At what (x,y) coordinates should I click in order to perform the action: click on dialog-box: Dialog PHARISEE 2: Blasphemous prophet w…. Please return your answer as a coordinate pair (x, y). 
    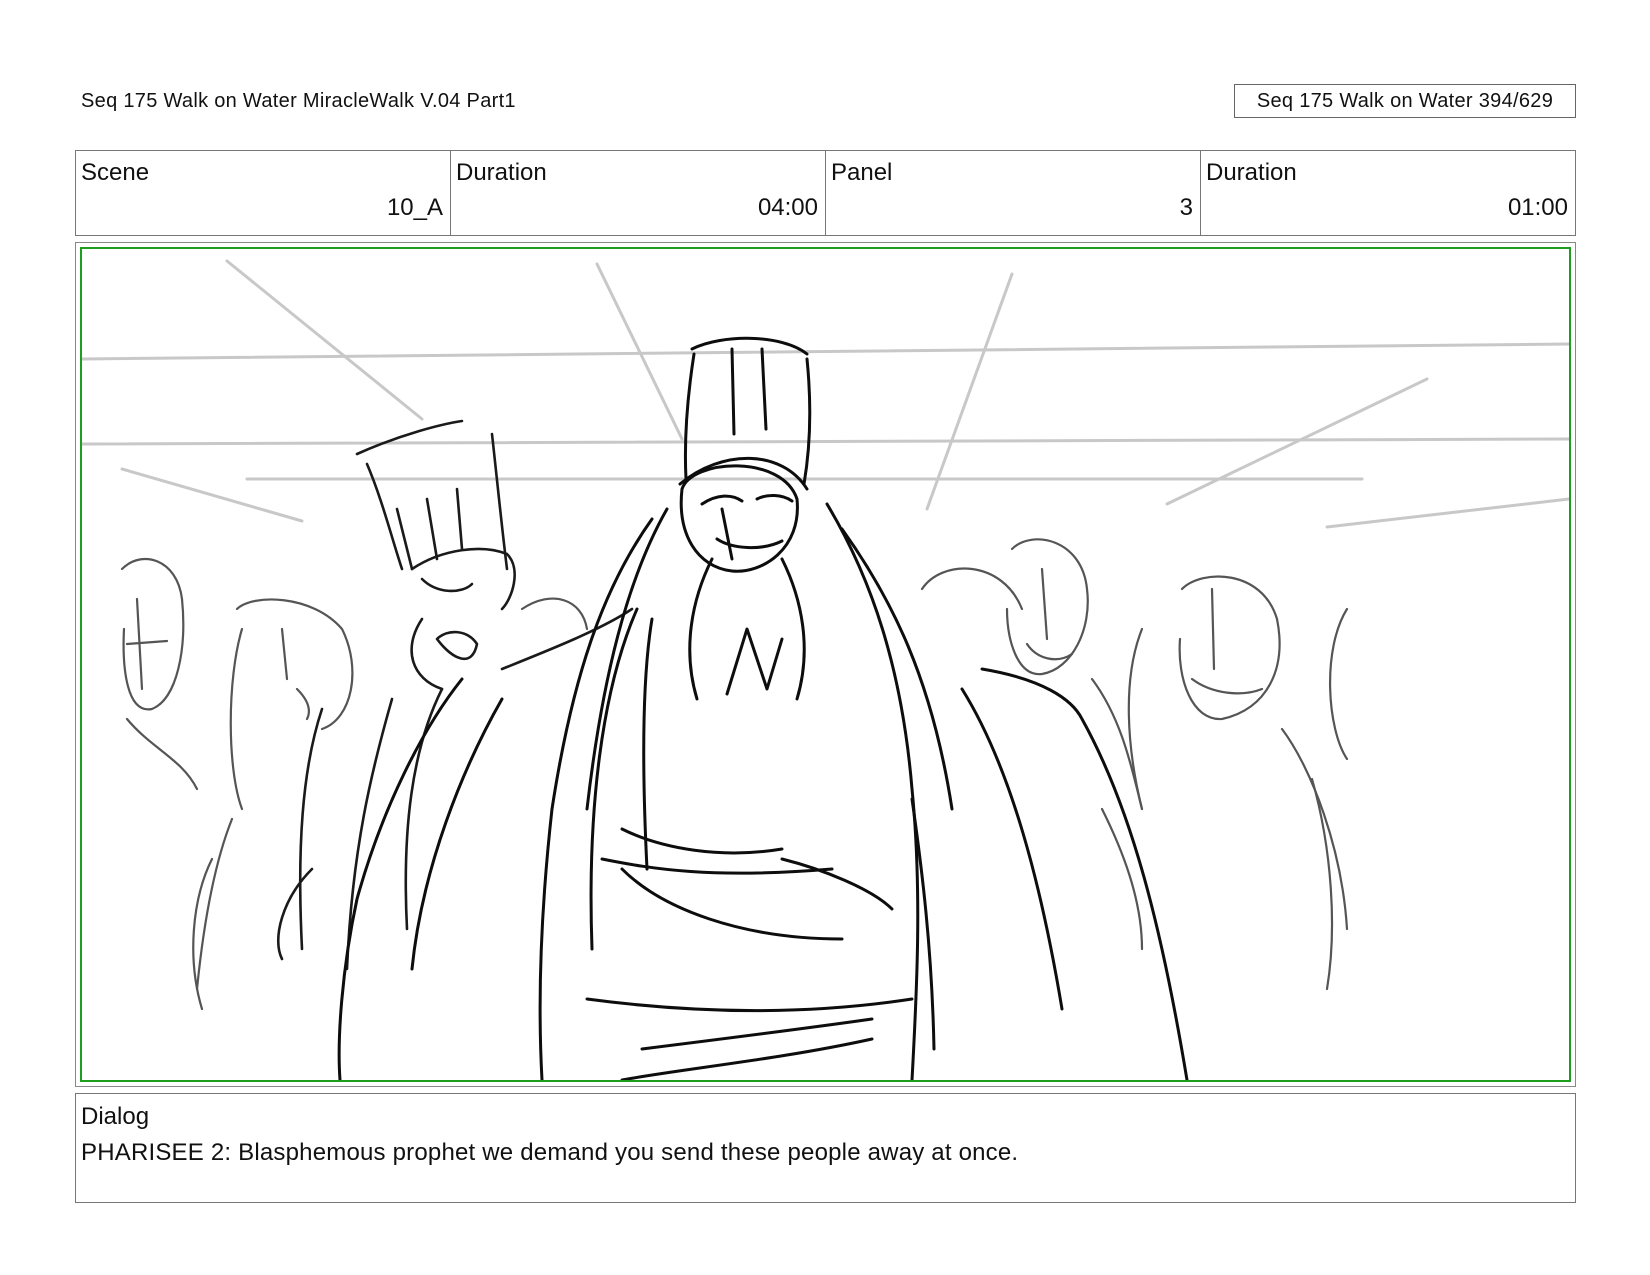
    Looking at the image, I should click on (825, 1148).